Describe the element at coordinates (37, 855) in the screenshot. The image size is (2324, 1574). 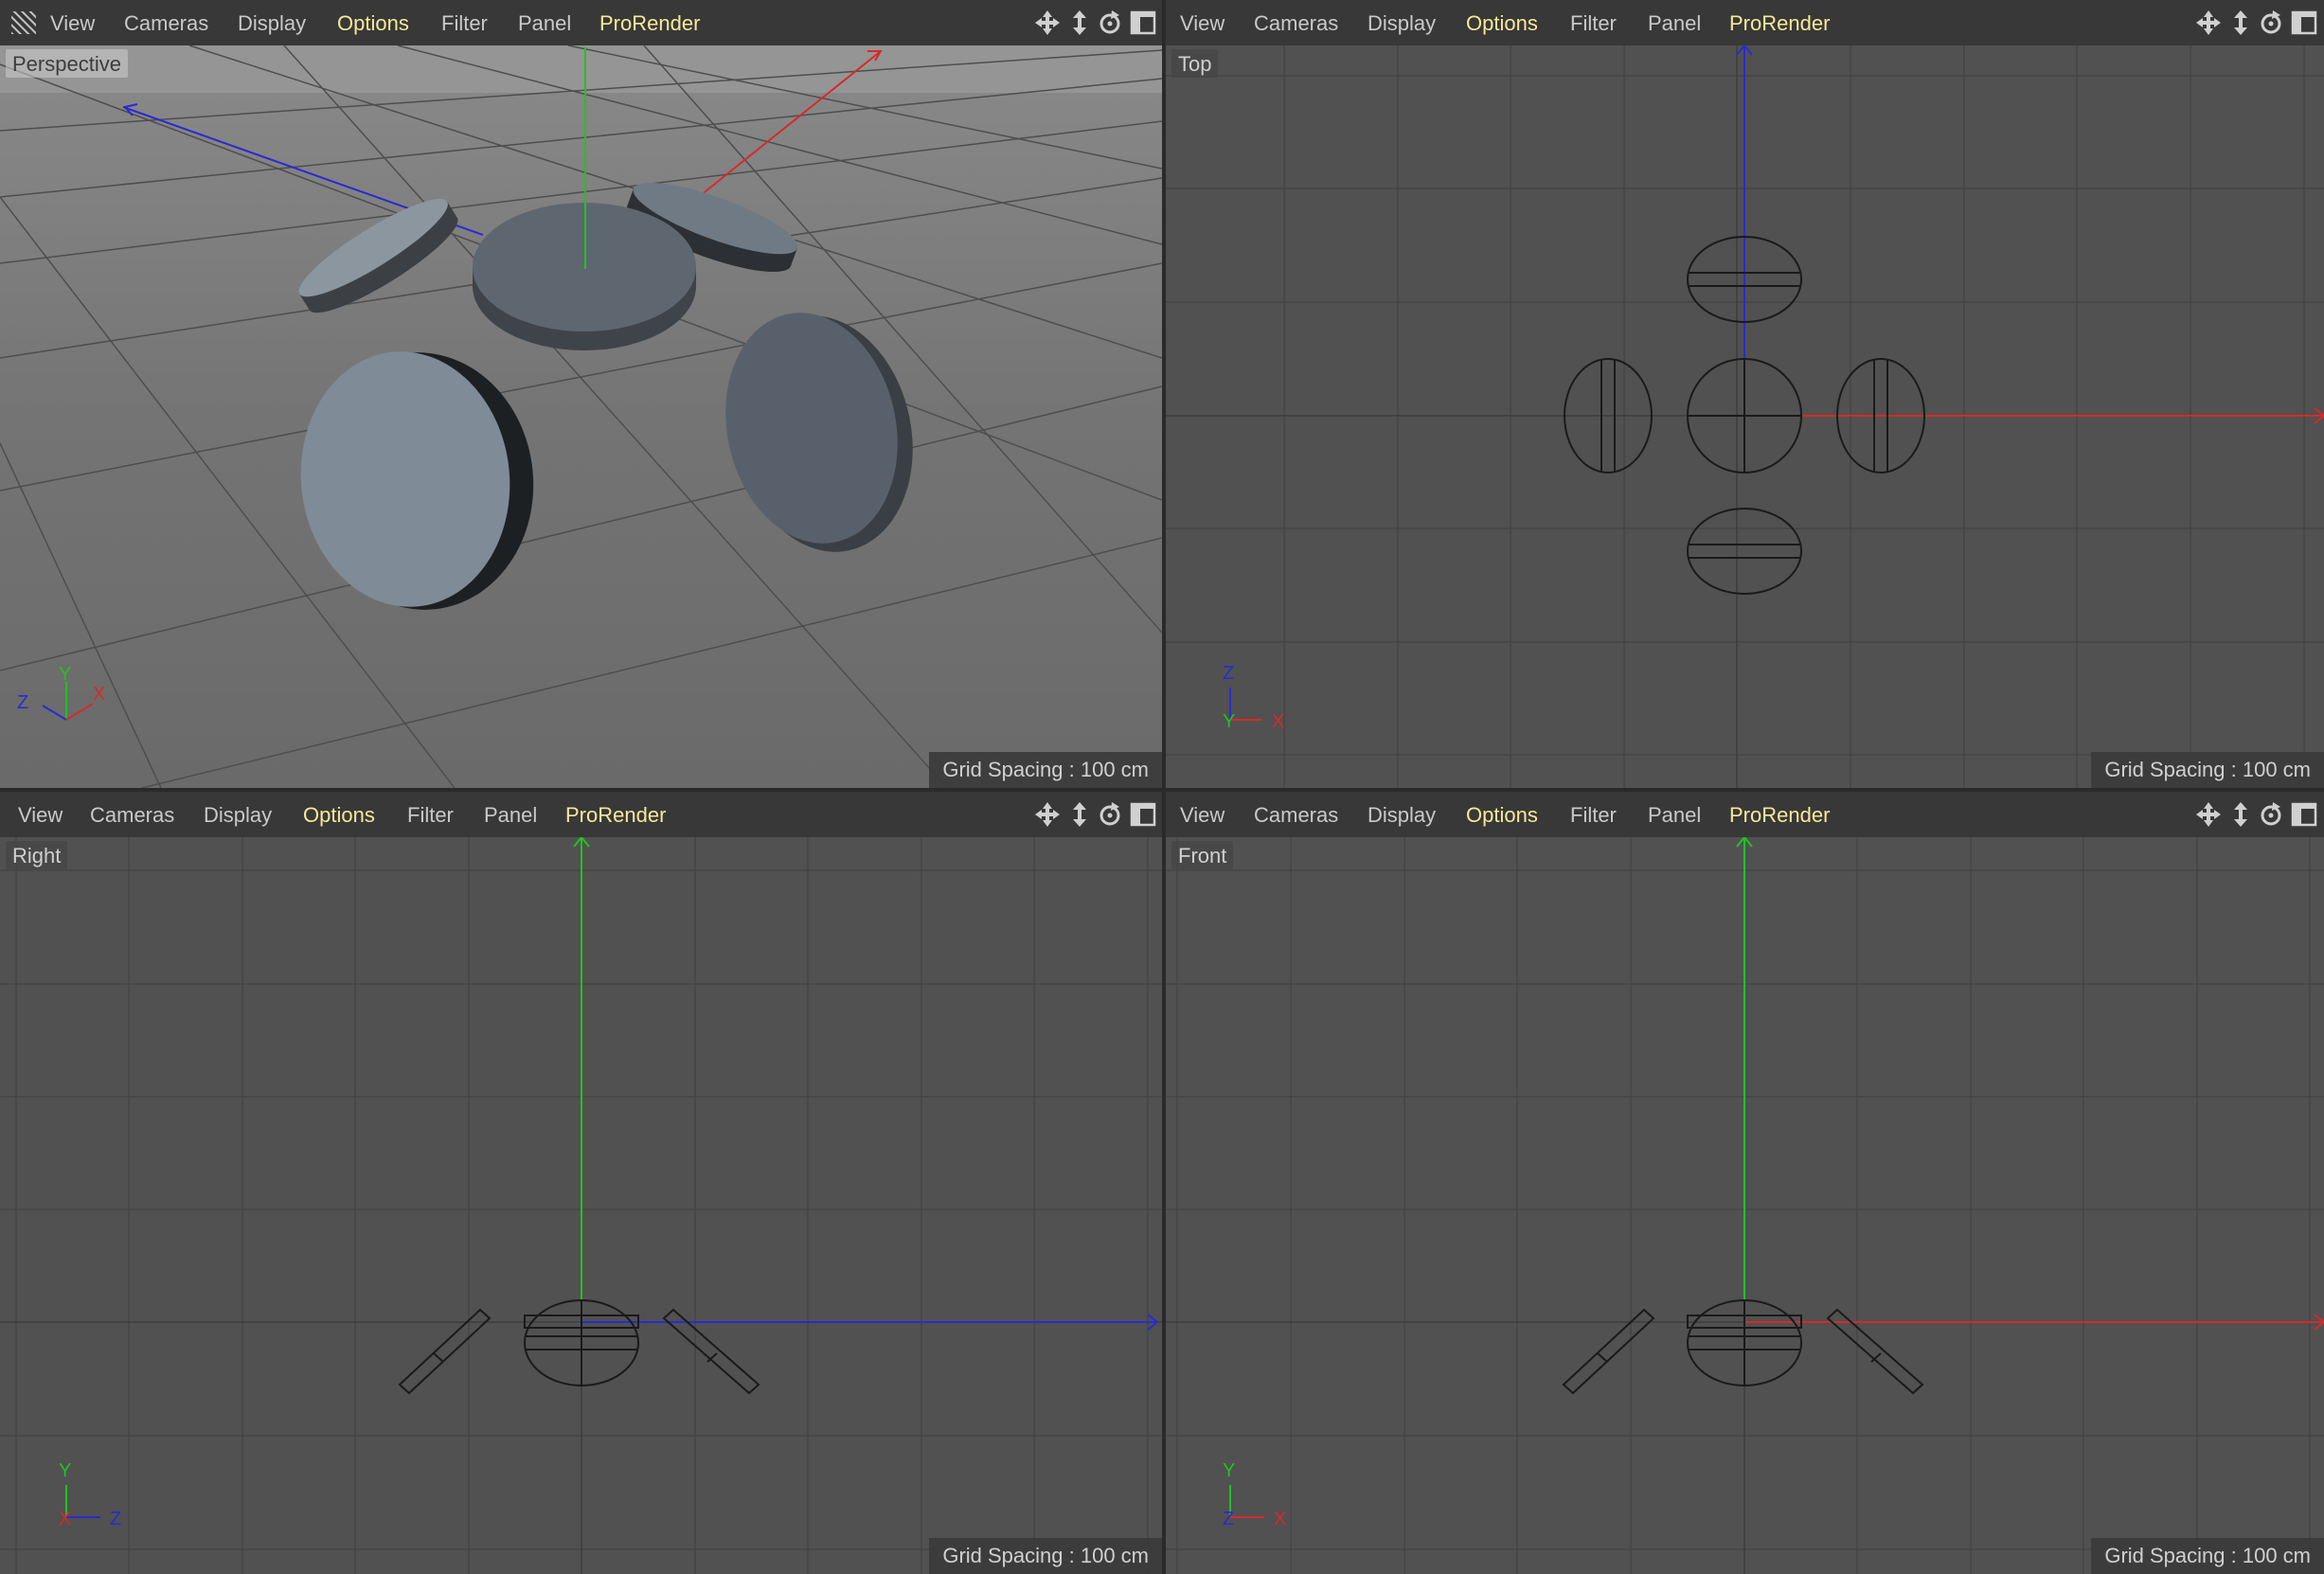
I see `viewport-label-right: Right` at that location.